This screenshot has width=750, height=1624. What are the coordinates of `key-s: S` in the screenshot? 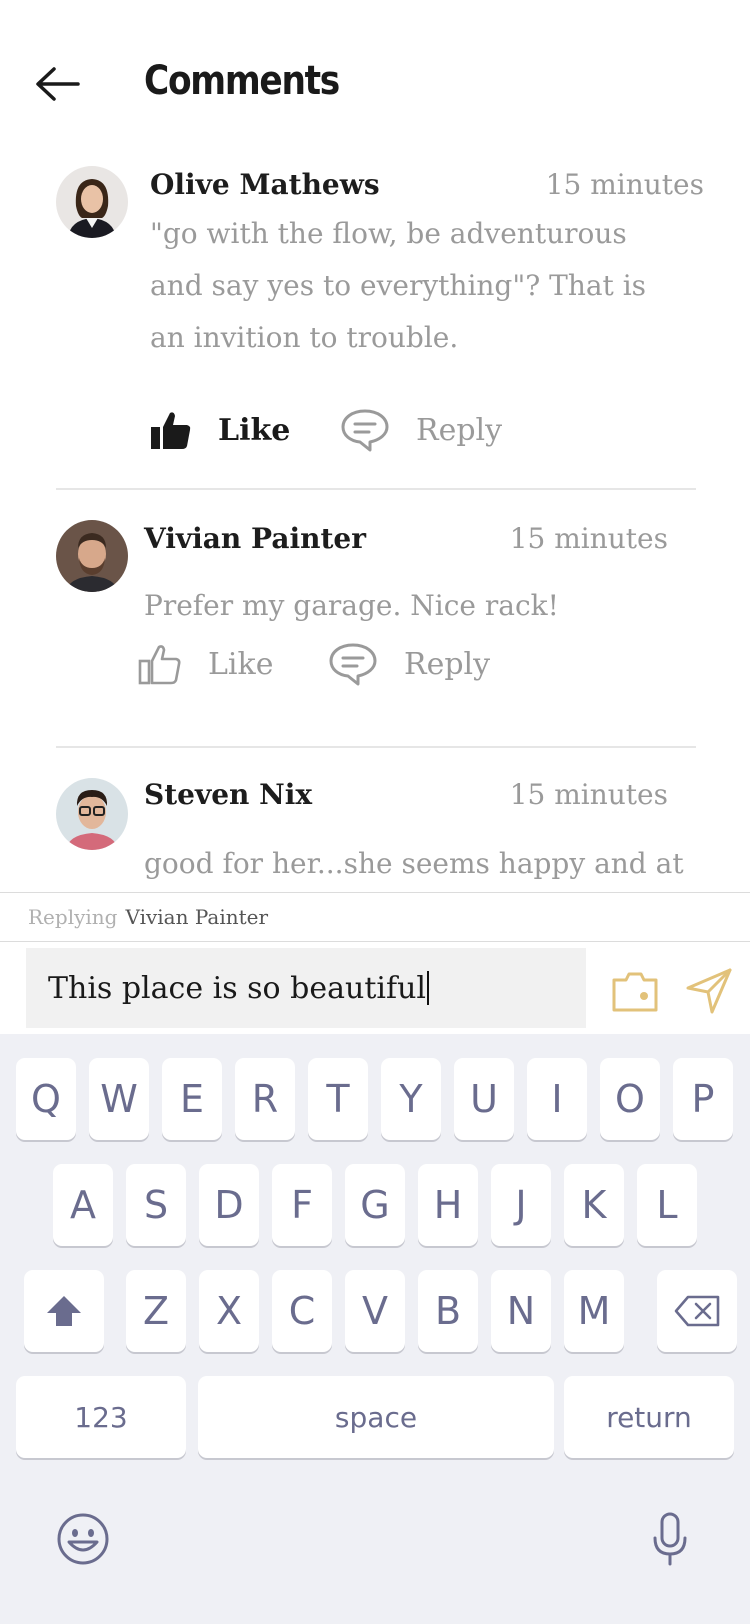 It's located at (156, 1205).